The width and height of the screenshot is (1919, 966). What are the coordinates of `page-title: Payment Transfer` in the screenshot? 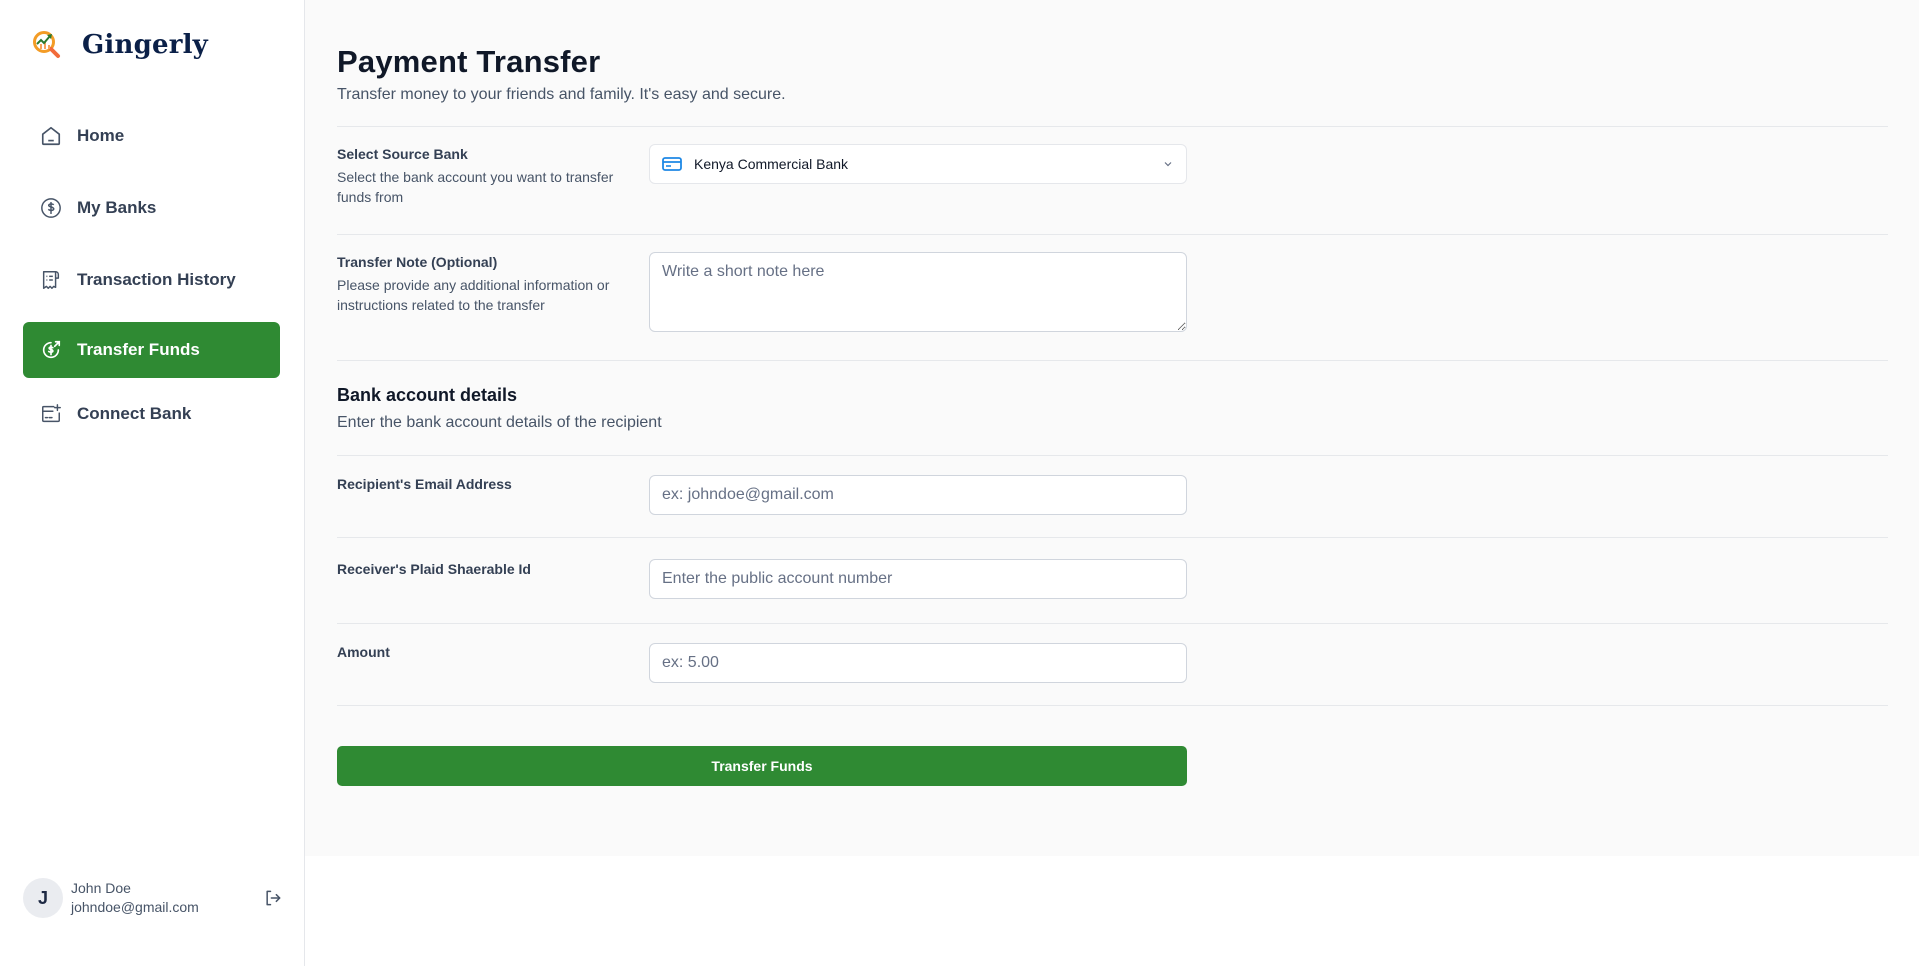 It's located at (469, 61).